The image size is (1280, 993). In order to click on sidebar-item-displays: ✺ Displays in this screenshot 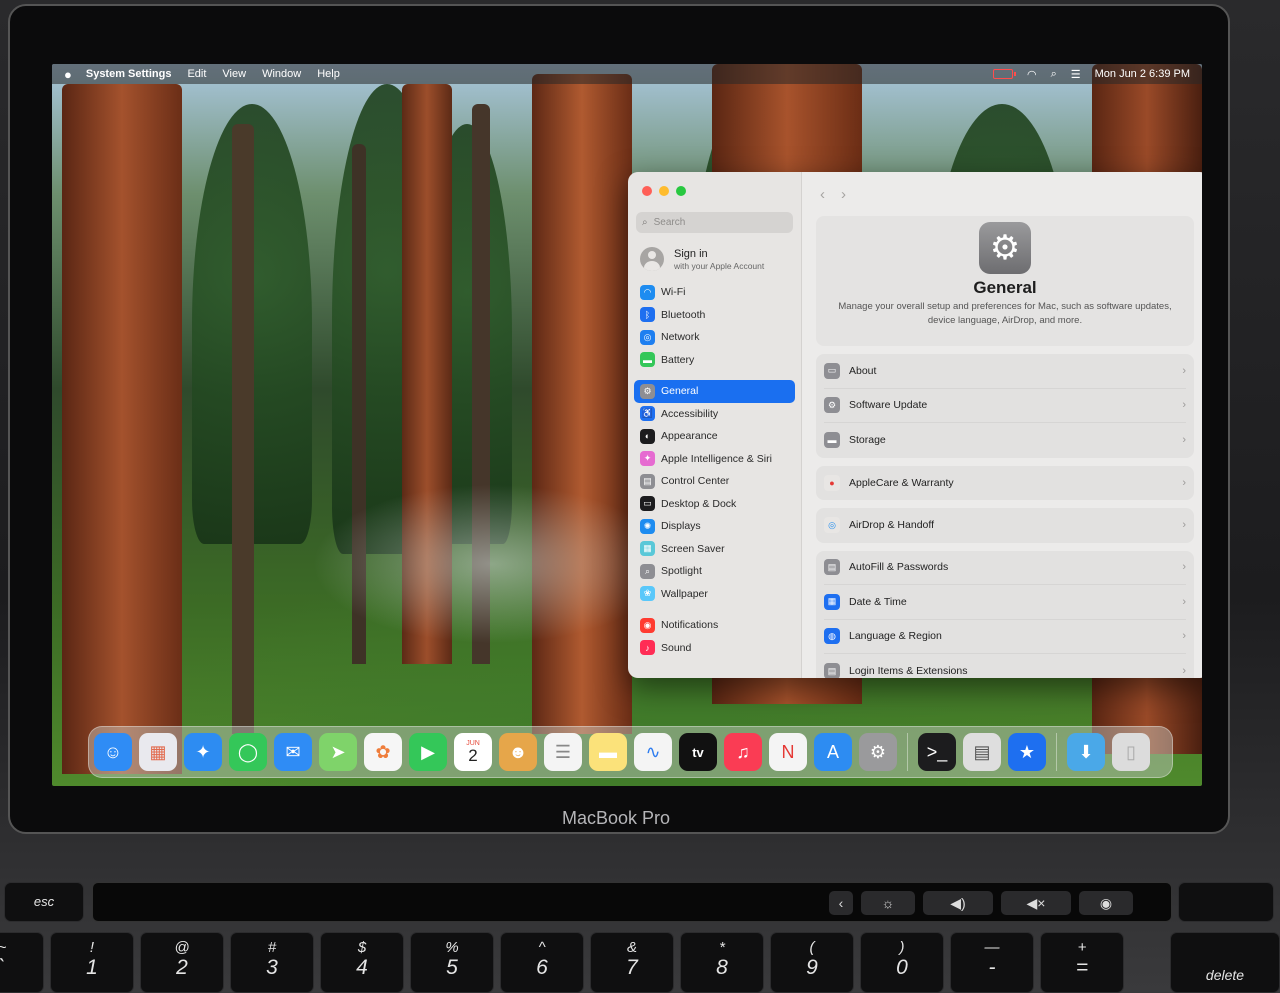, I will do `click(714, 526)`.